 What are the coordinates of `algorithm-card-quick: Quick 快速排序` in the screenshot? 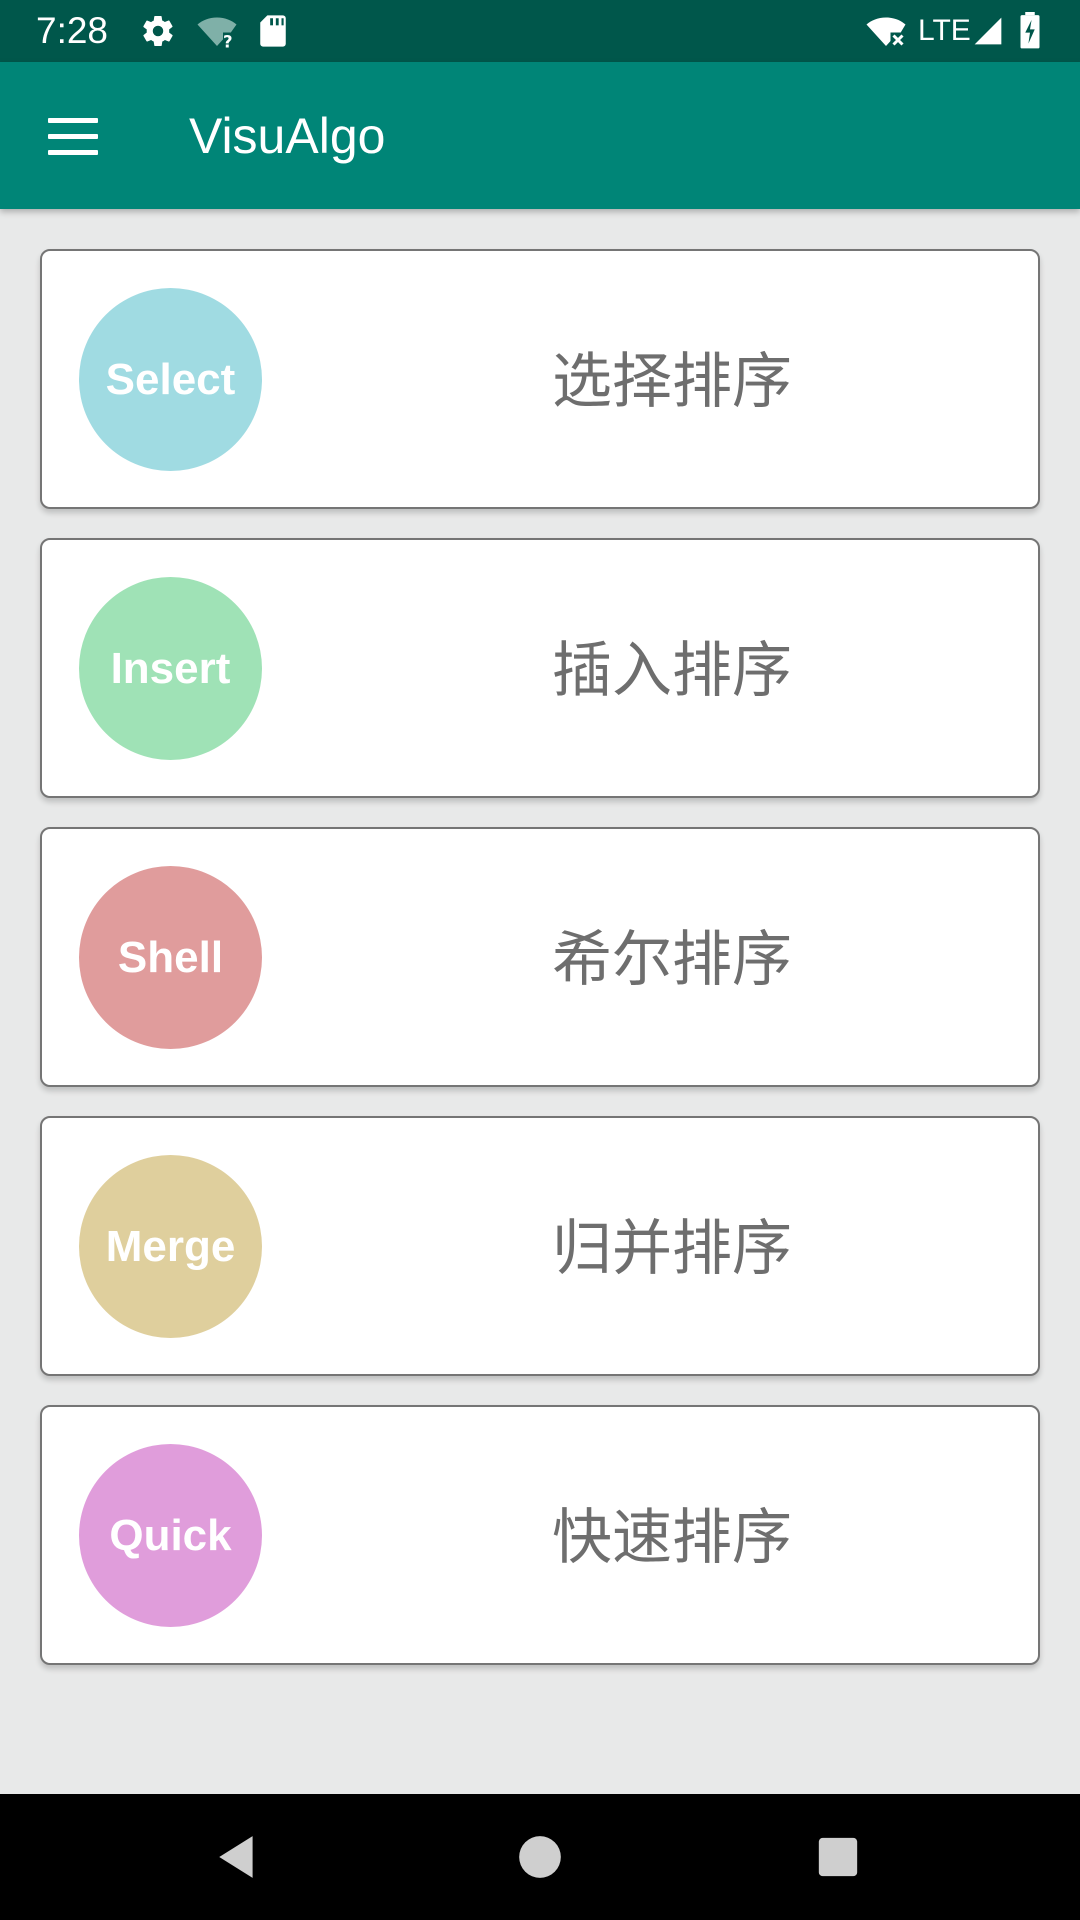 It's located at (540, 1535).